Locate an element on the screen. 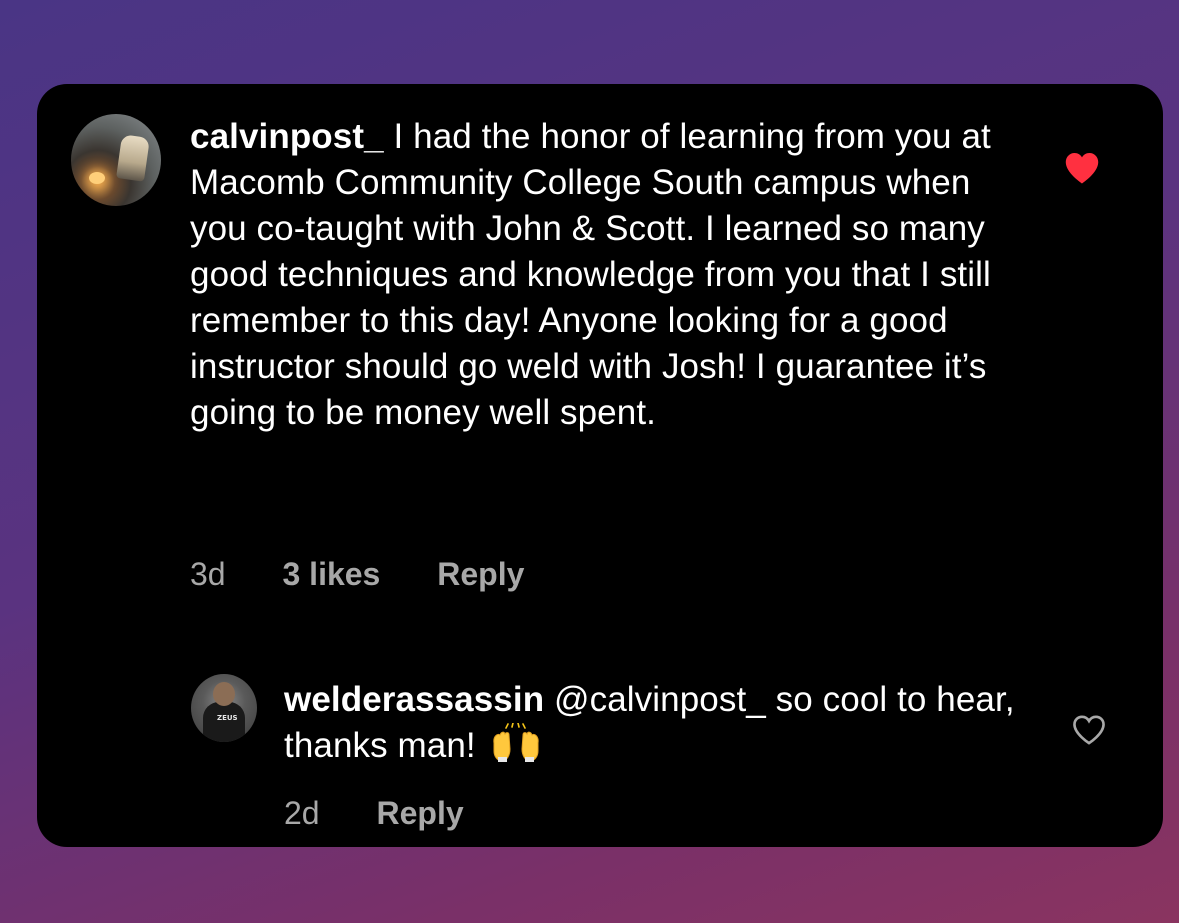 The width and height of the screenshot is (1179, 923). avatar-shirt-text: ZEUS is located at coordinates (227, 718).